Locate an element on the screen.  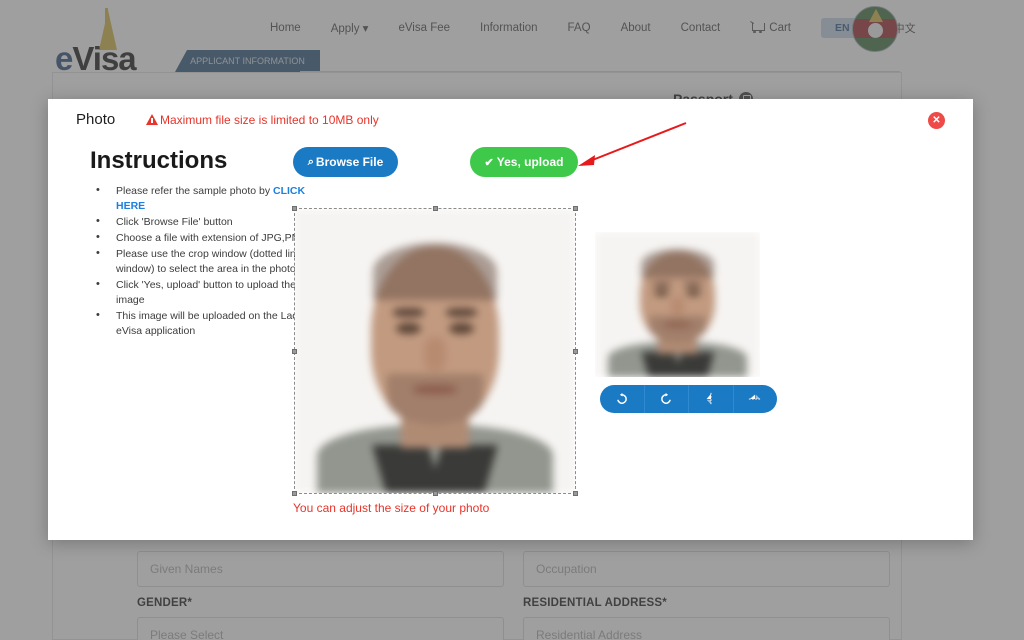
crop-handle-middle-left is located at coordinates (294, 351).